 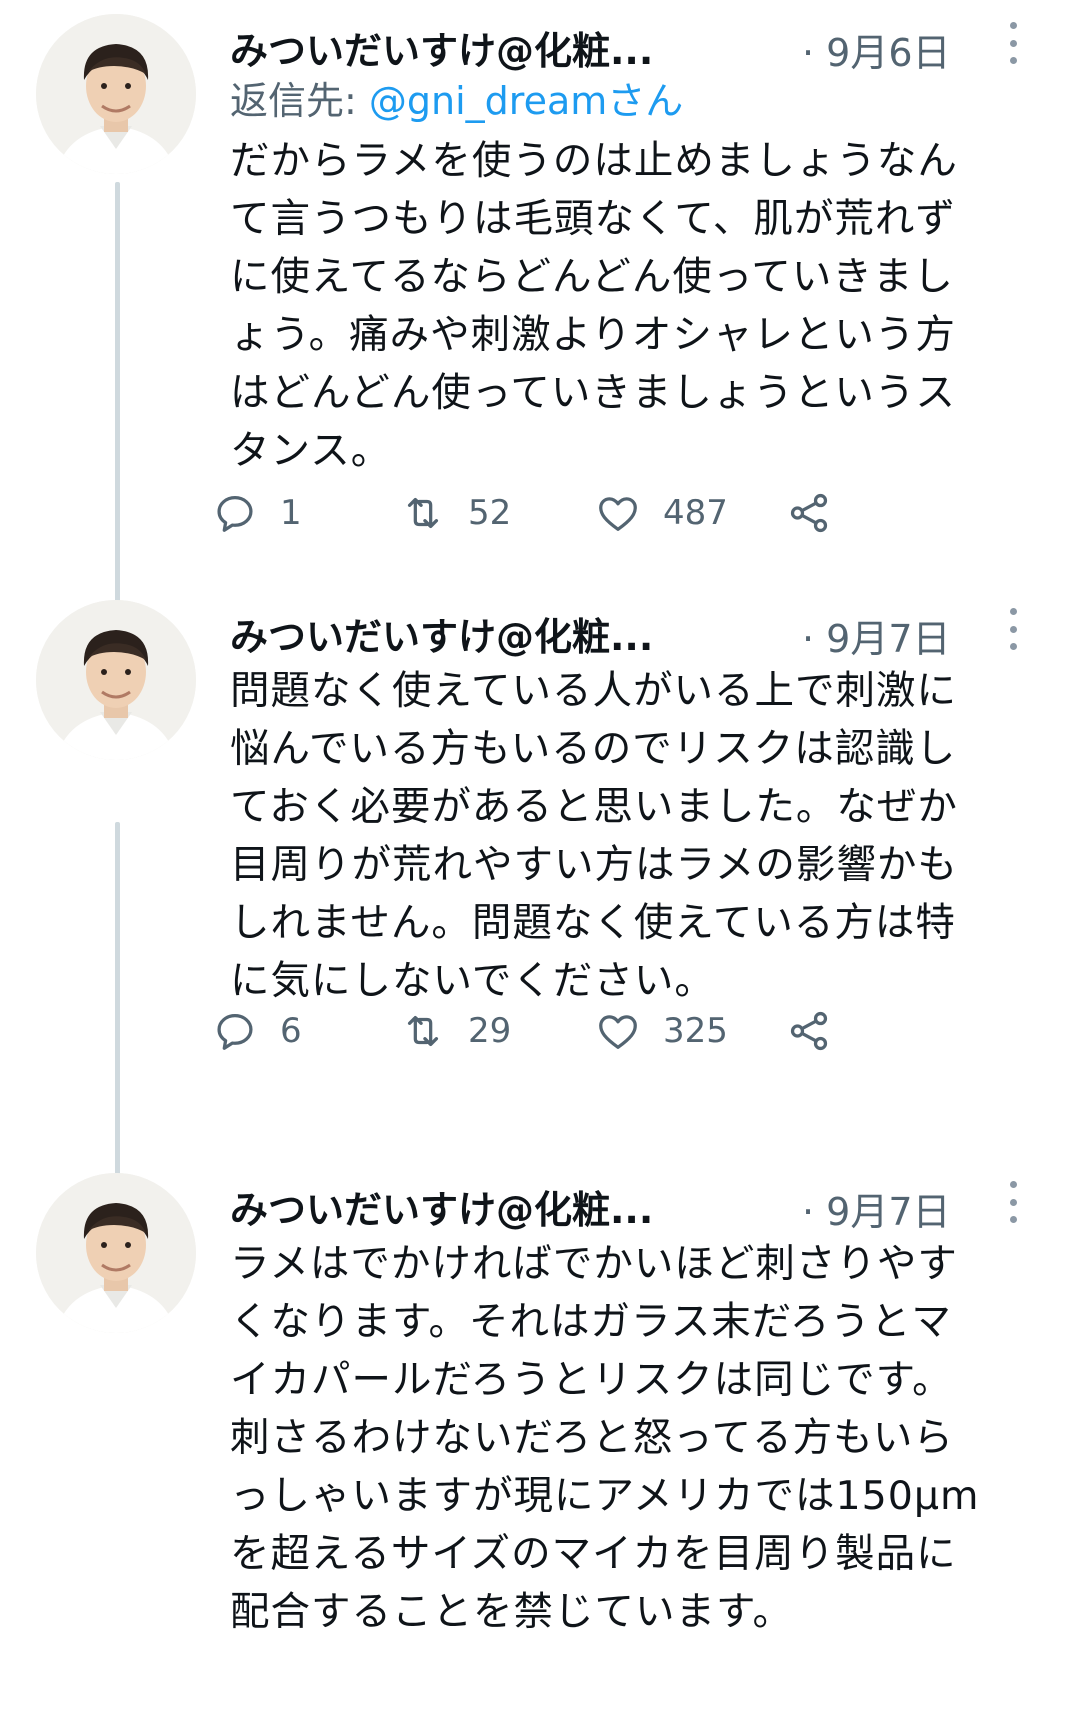 I want to click on reply-button: 1, so click(x=257, y=513).